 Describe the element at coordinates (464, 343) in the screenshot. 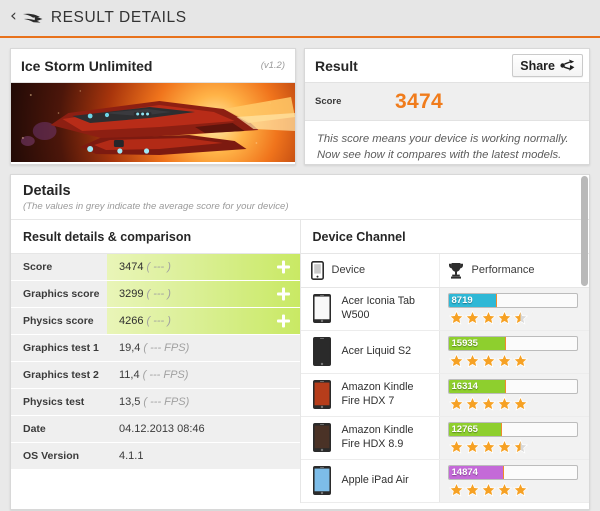

I see `performance-score: 15935` at that location.